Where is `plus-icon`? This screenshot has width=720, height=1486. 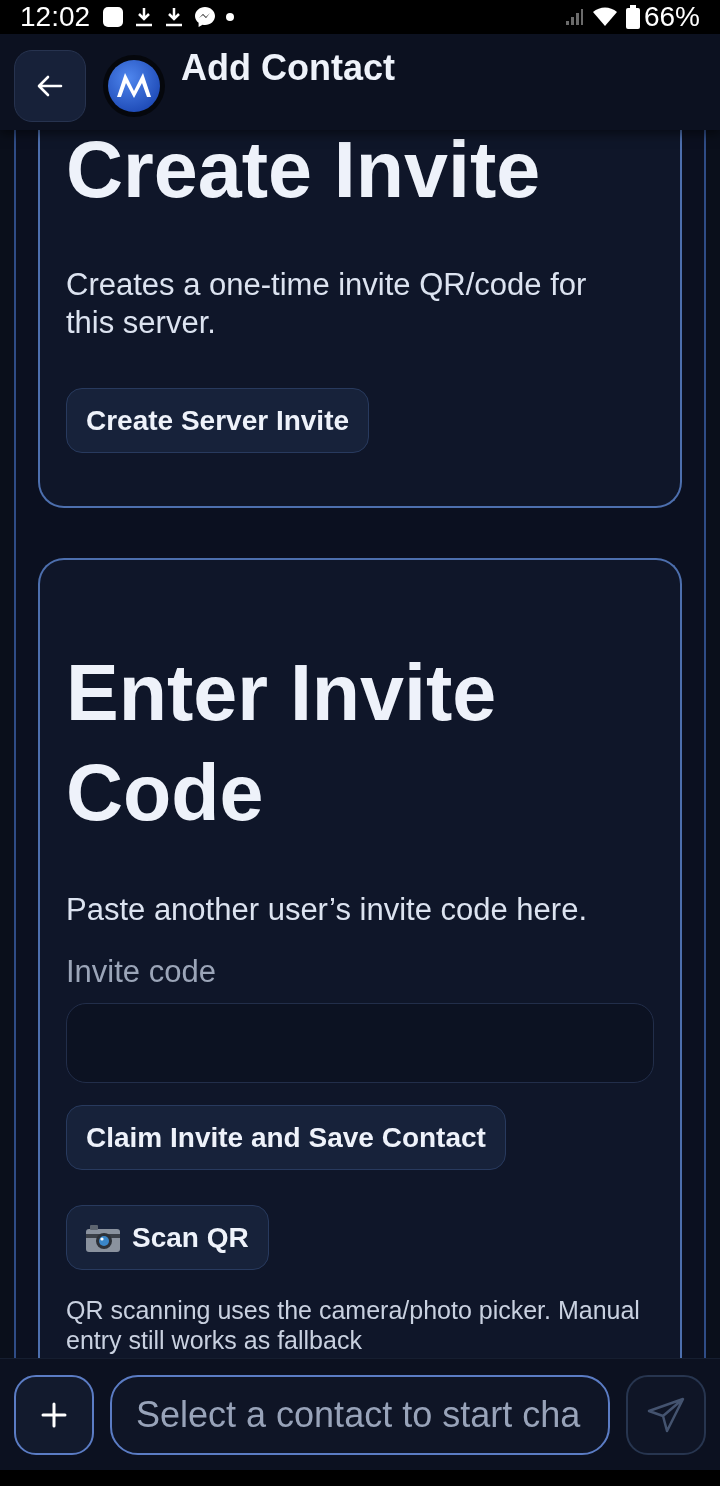 plus-icon is located at coordinates (54, 1414).